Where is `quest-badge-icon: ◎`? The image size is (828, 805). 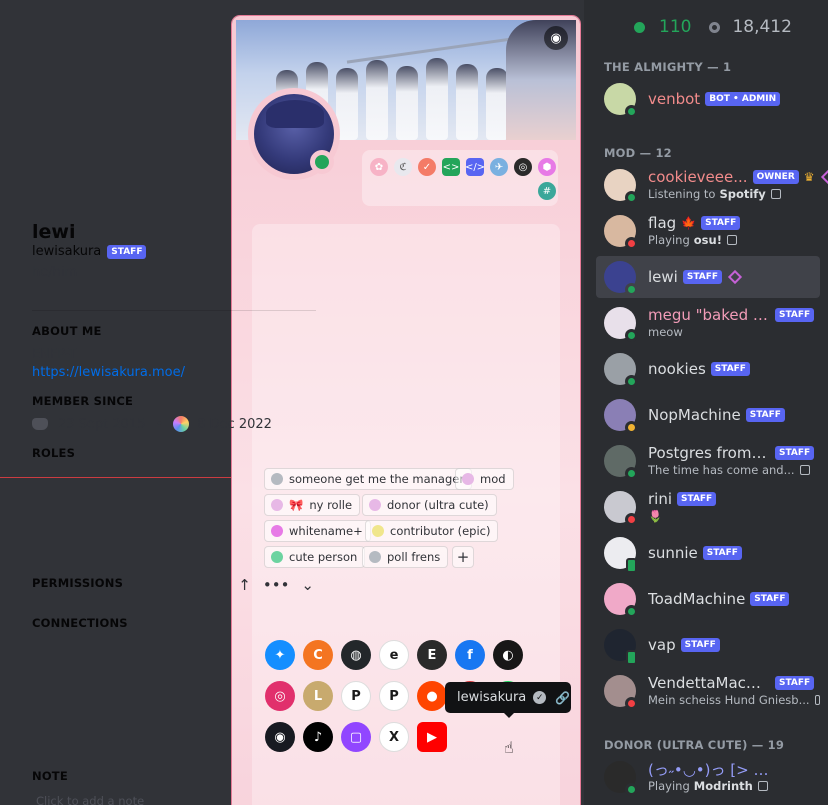 quest-badge-icon: ◎ is located at coordinates (523, 167).